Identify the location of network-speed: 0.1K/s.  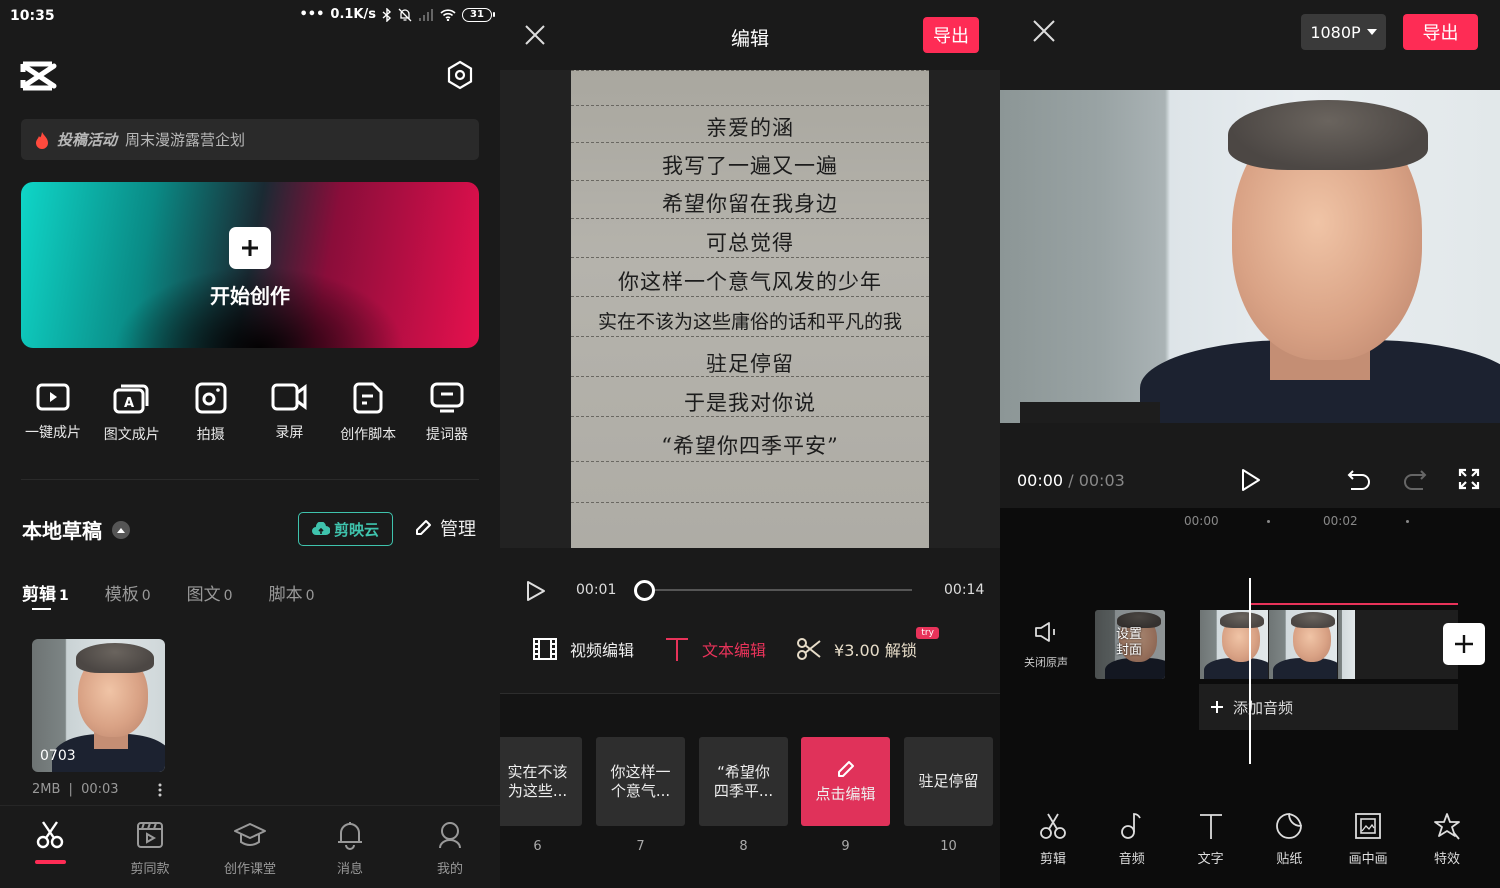
(353, 14).